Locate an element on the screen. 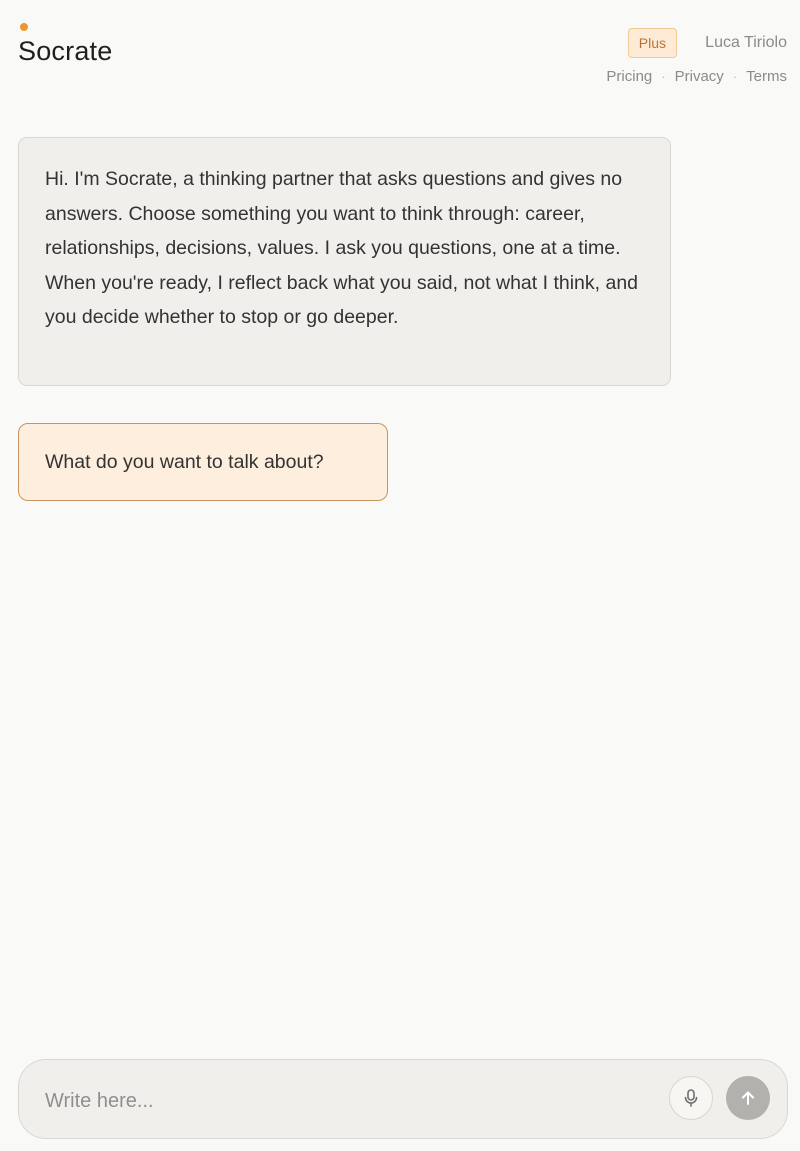 Image resolution: width=800 pixels, height=1151 pixels. arrow-up-icon is located at coordinates (748, 1098).